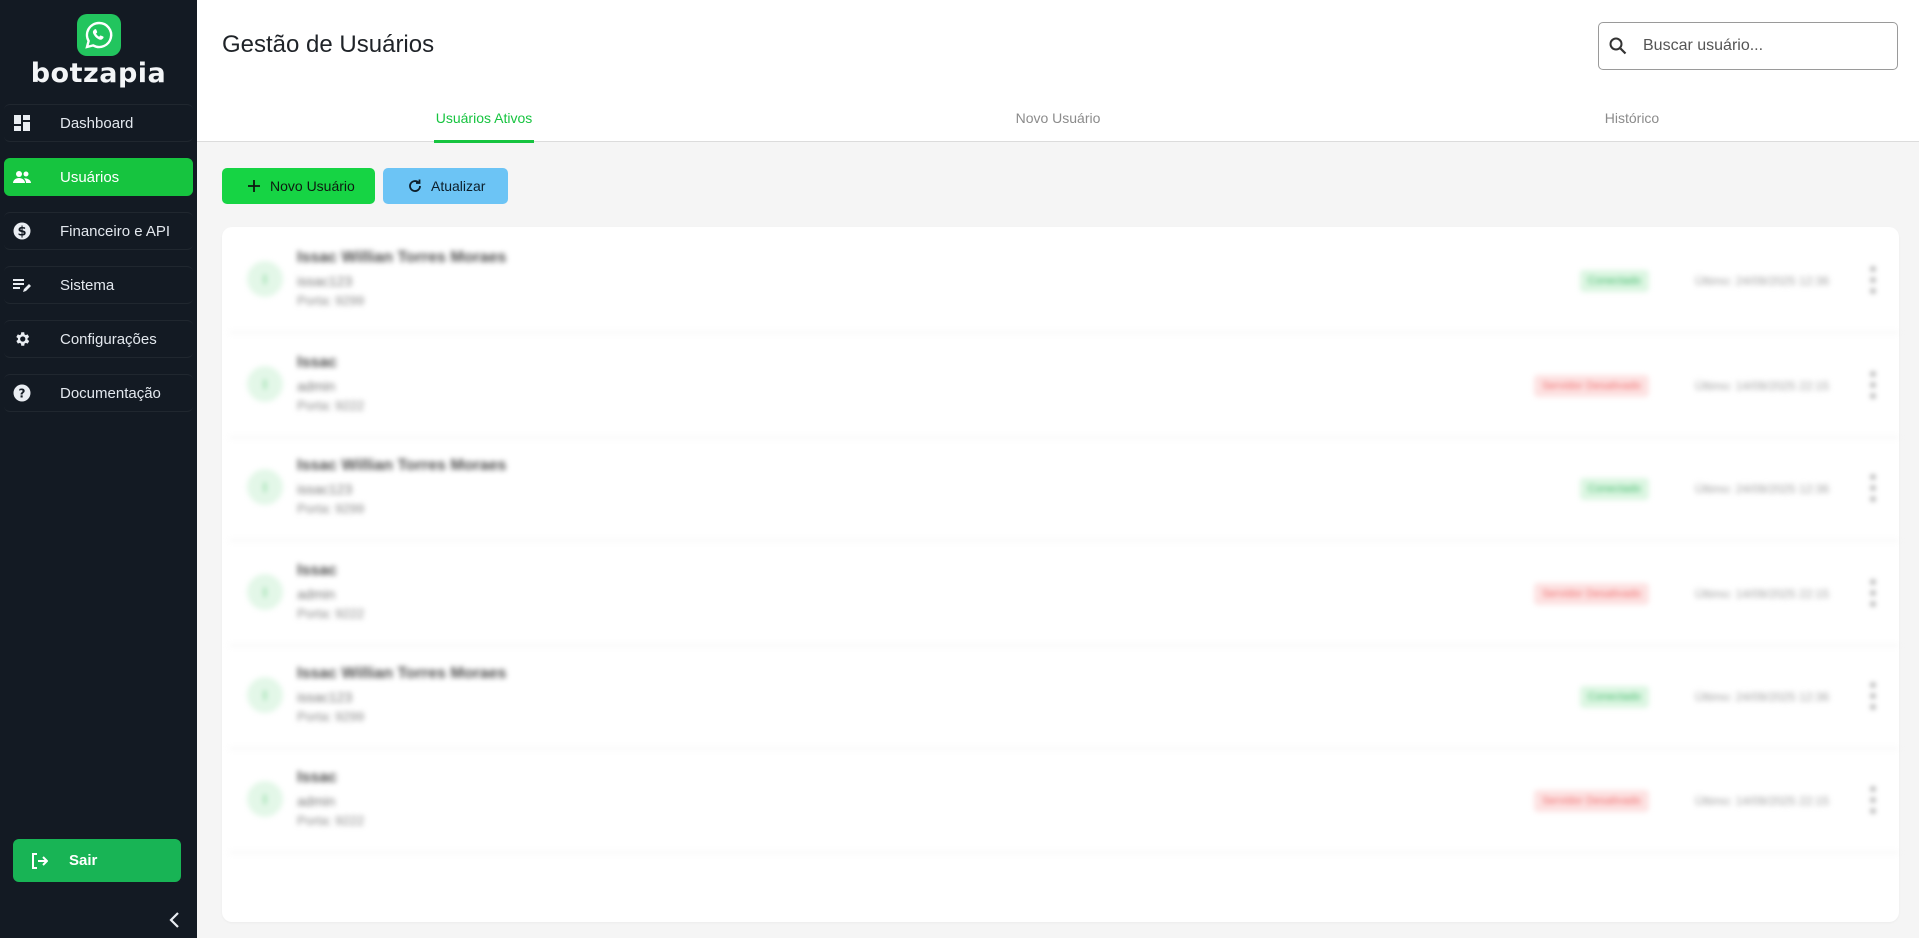  I want to click on tab-historico: Histórico, so click(1632, 119).